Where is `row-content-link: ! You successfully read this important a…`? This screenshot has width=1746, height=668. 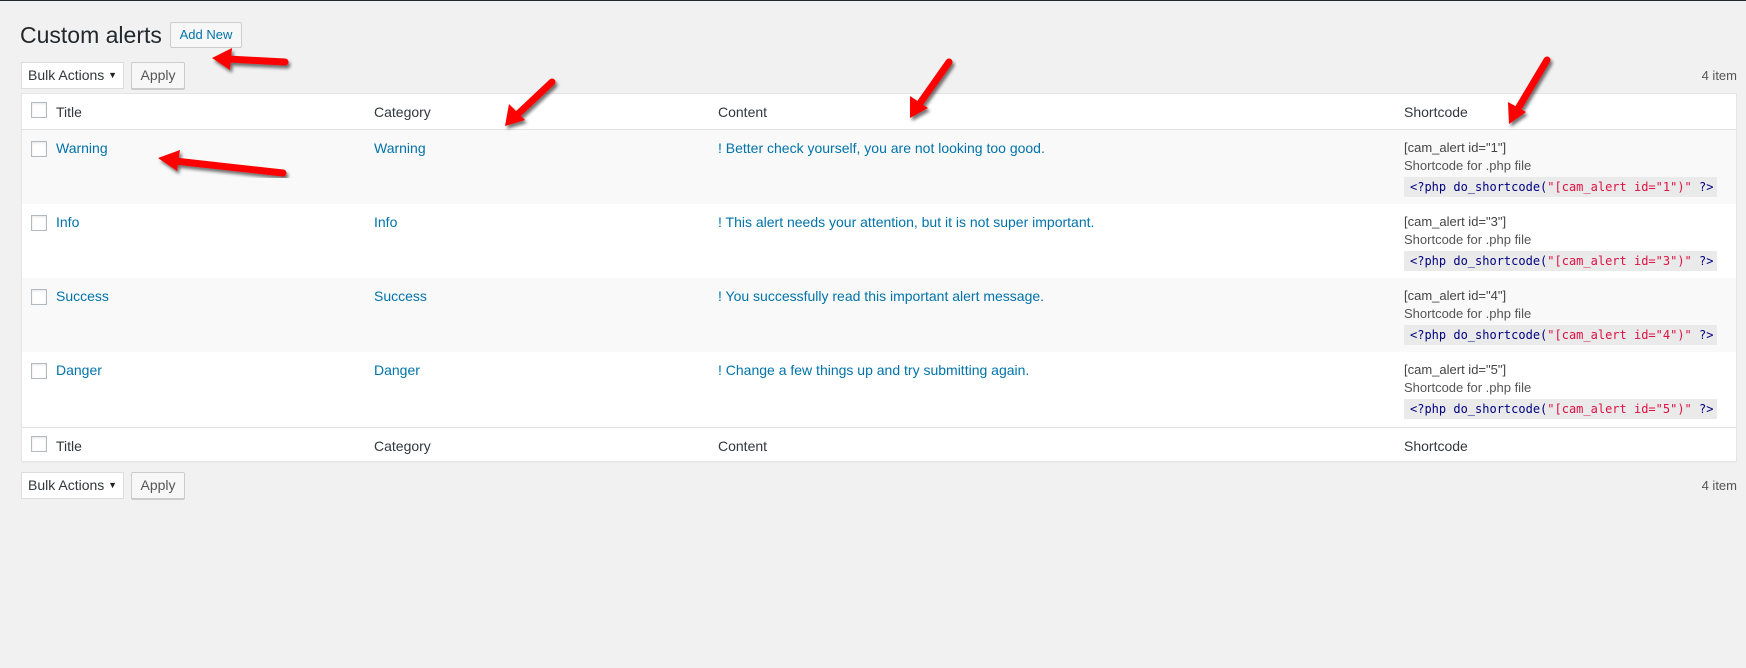 row-content-link: ! You successfully read this important a… is located at coordinates (881, 296).